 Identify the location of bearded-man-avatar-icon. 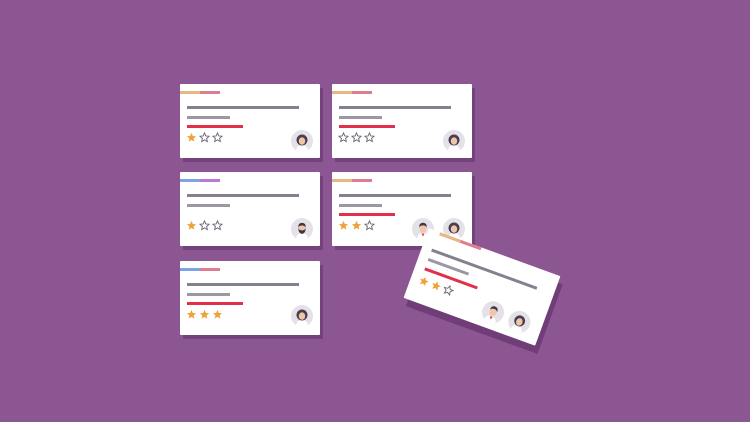
(302, 229).